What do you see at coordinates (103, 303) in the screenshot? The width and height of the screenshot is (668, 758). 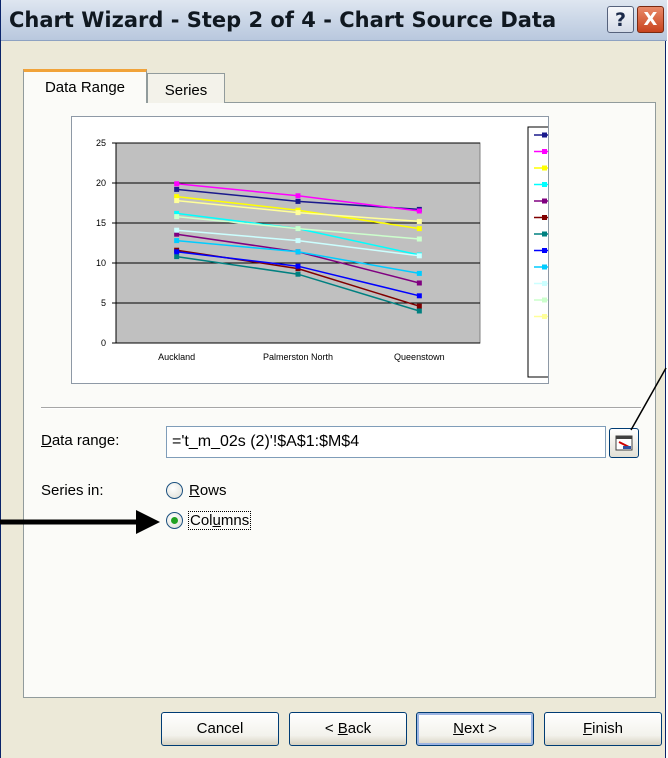 I see `y-tick-label: 5` at bounding box center [103, 303].